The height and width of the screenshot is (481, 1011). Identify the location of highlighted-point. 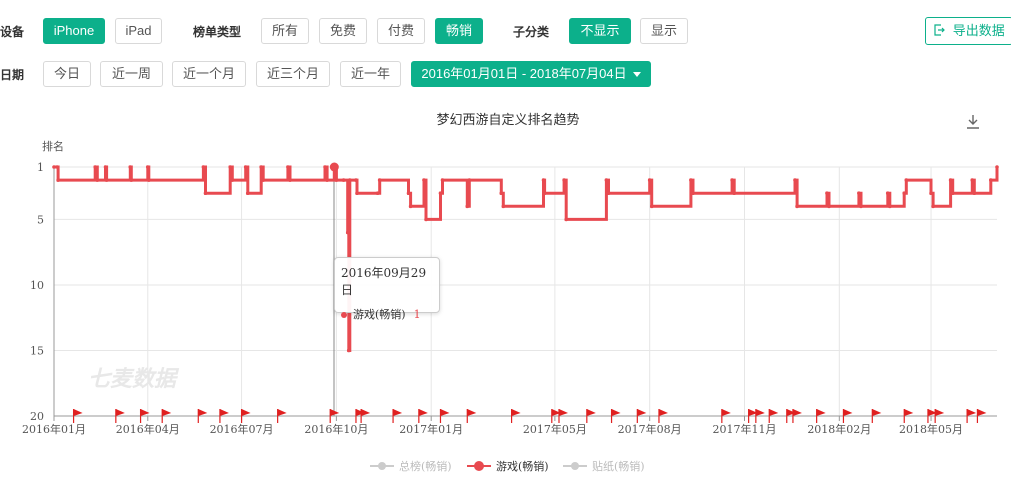
(334, 167).